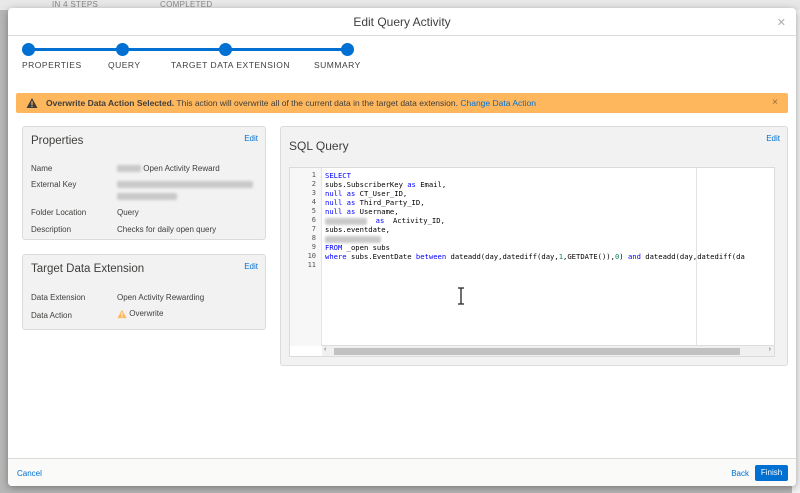 The width and height of the screenshot is (800, 493). I want to click on external-key-value, so click(185, 190).